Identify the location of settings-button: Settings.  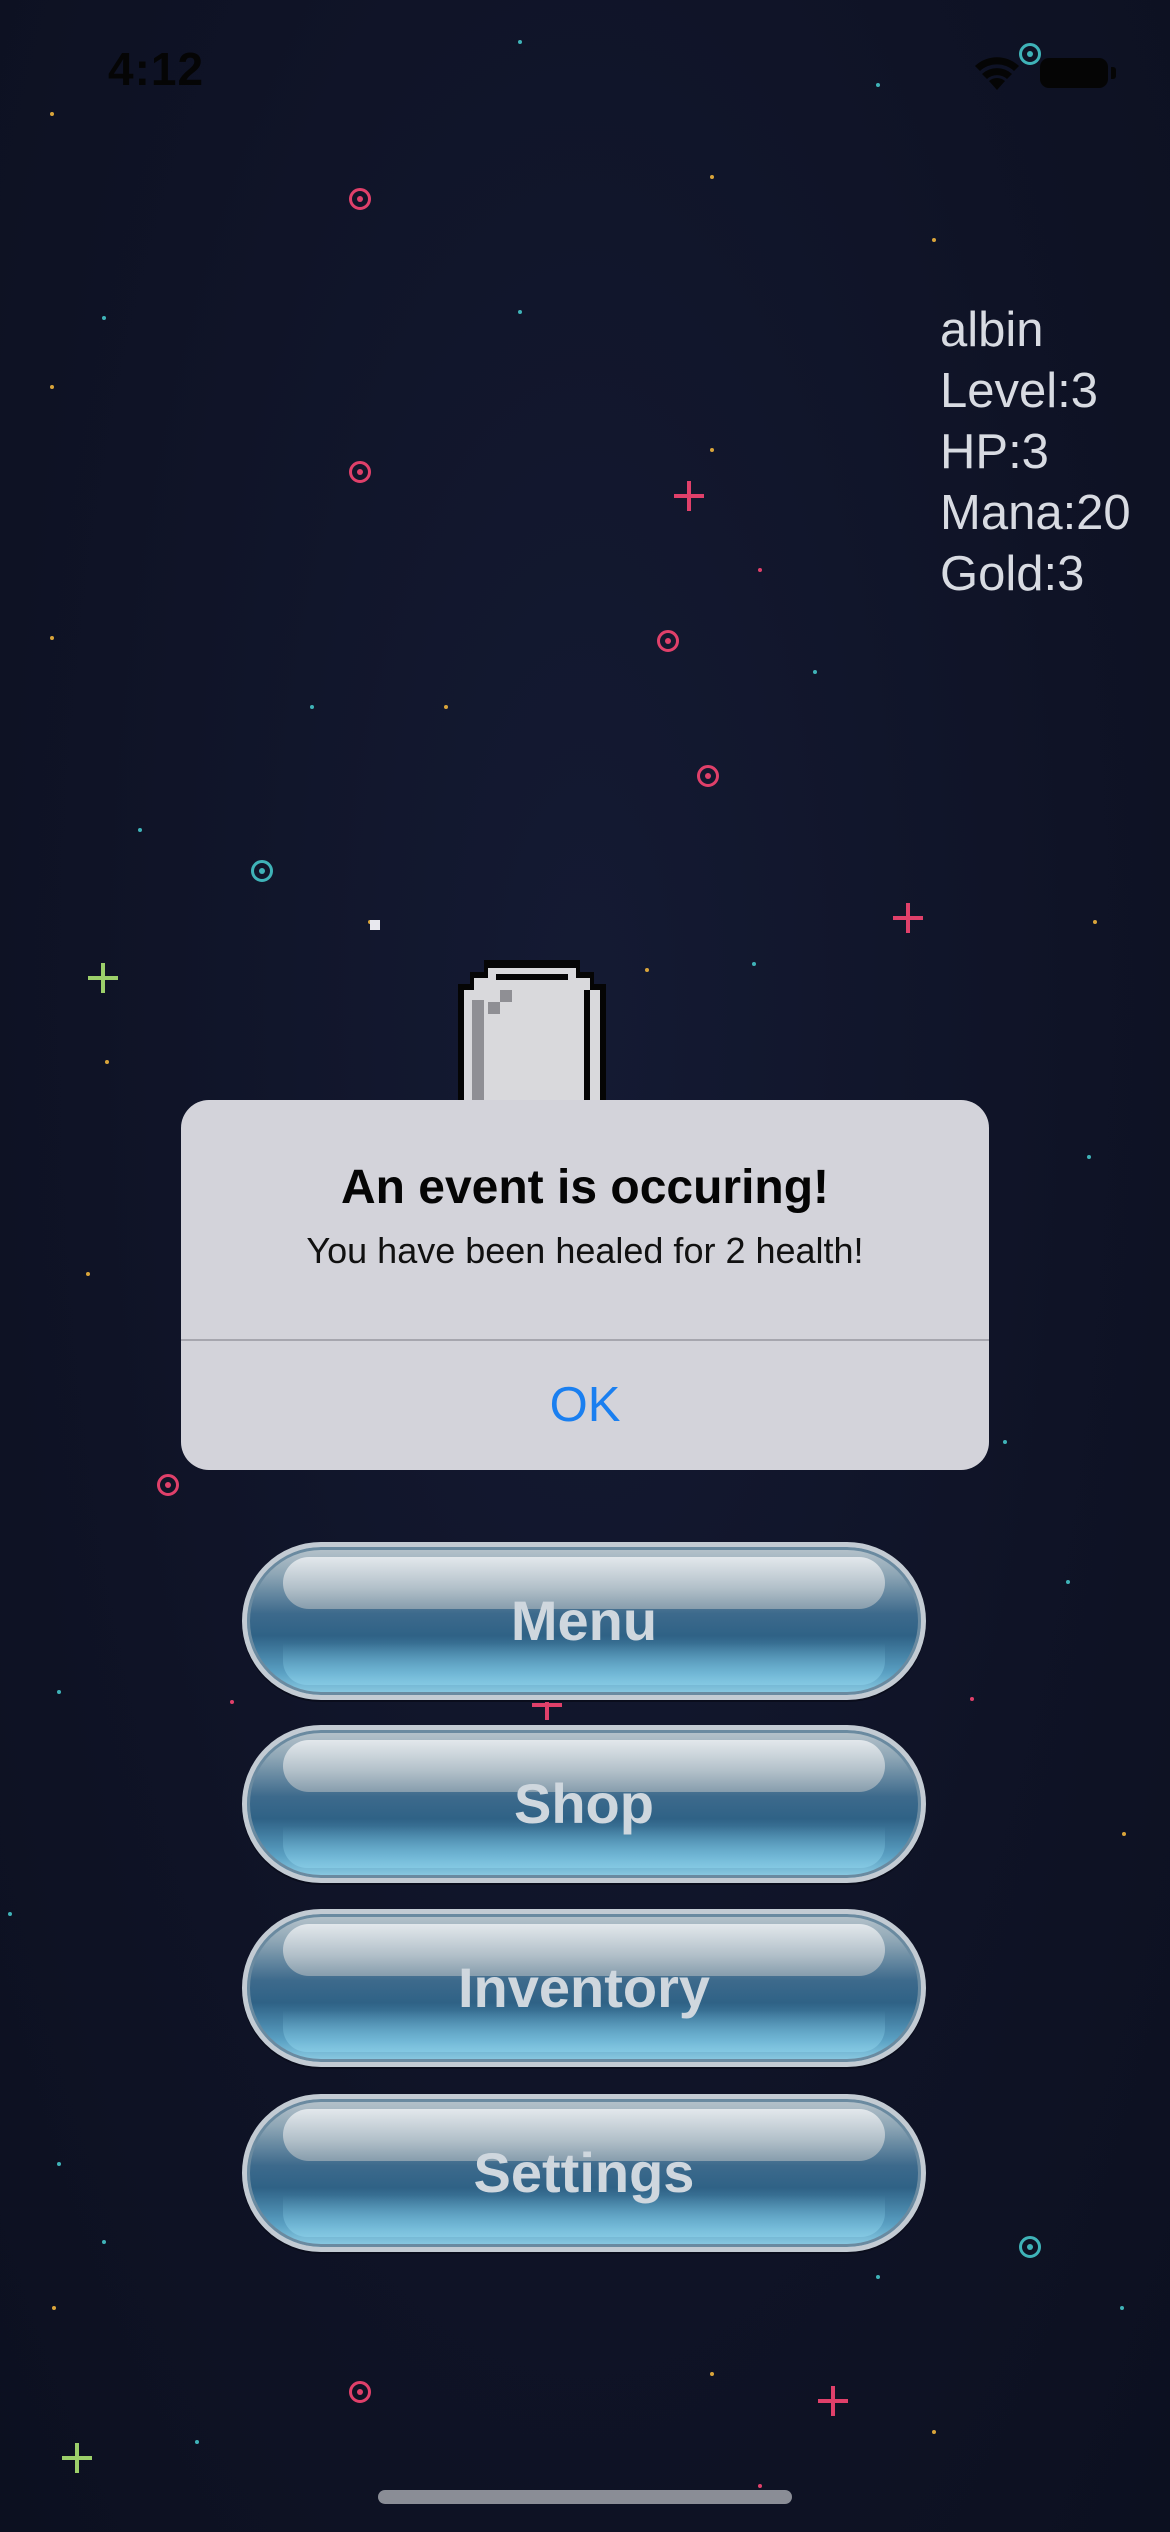
(584, 2173).